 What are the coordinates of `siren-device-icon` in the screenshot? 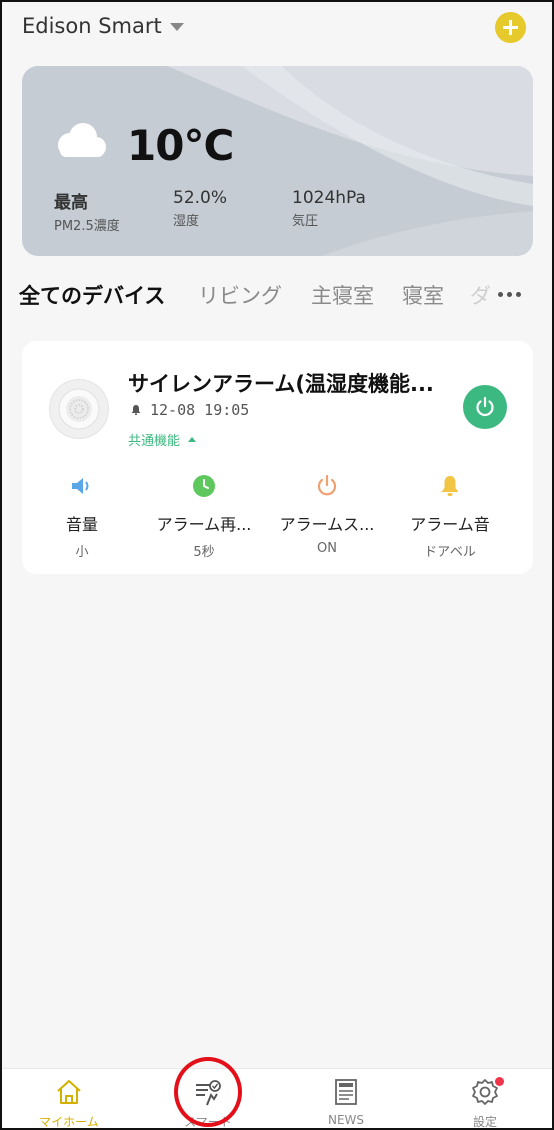 It's located at (79, 409).